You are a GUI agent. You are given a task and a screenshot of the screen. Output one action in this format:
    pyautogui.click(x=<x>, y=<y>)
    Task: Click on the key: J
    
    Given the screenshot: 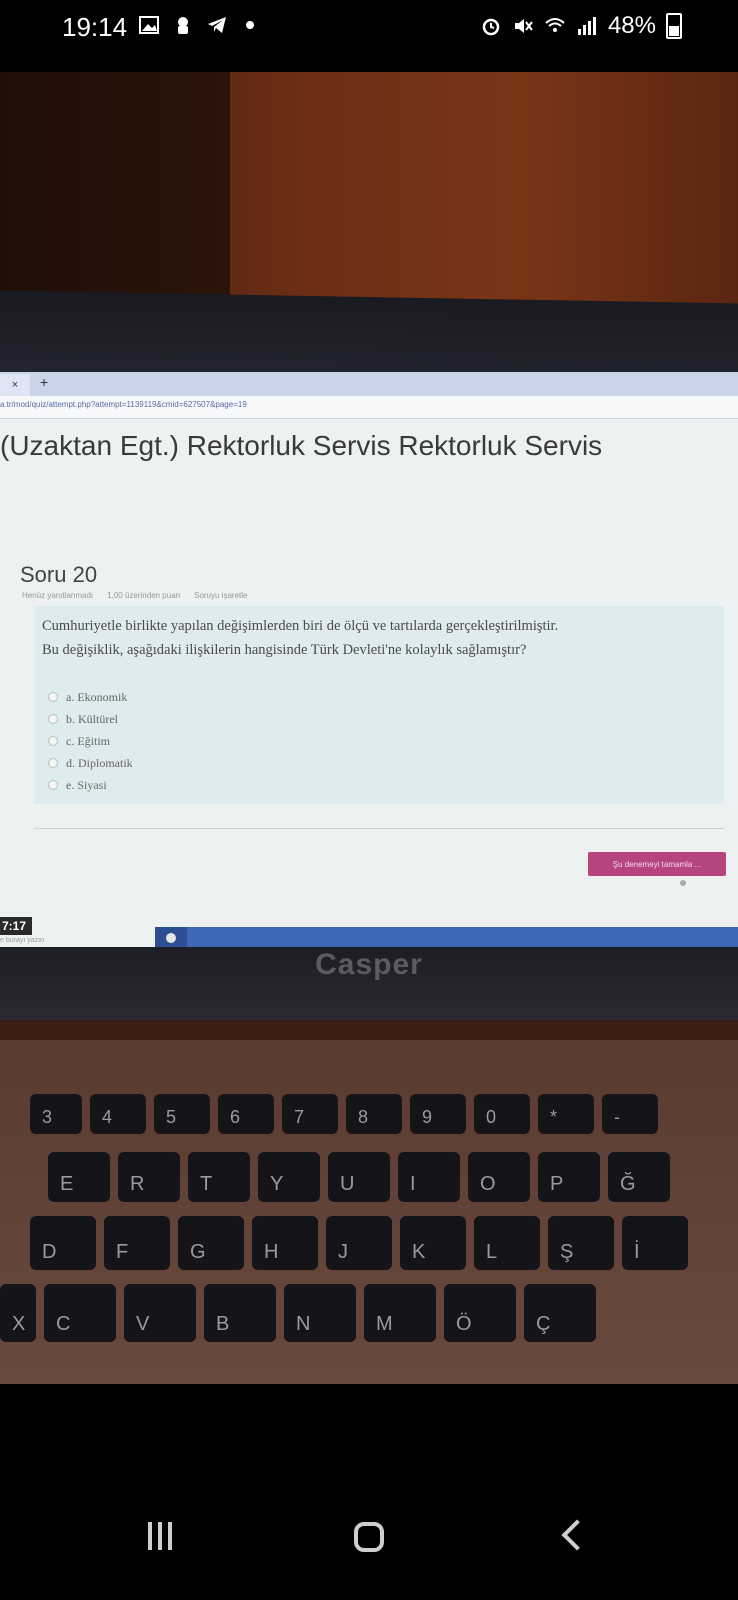 What is the action you would take?
    pyautogui.click(x=359, y=1243)
    